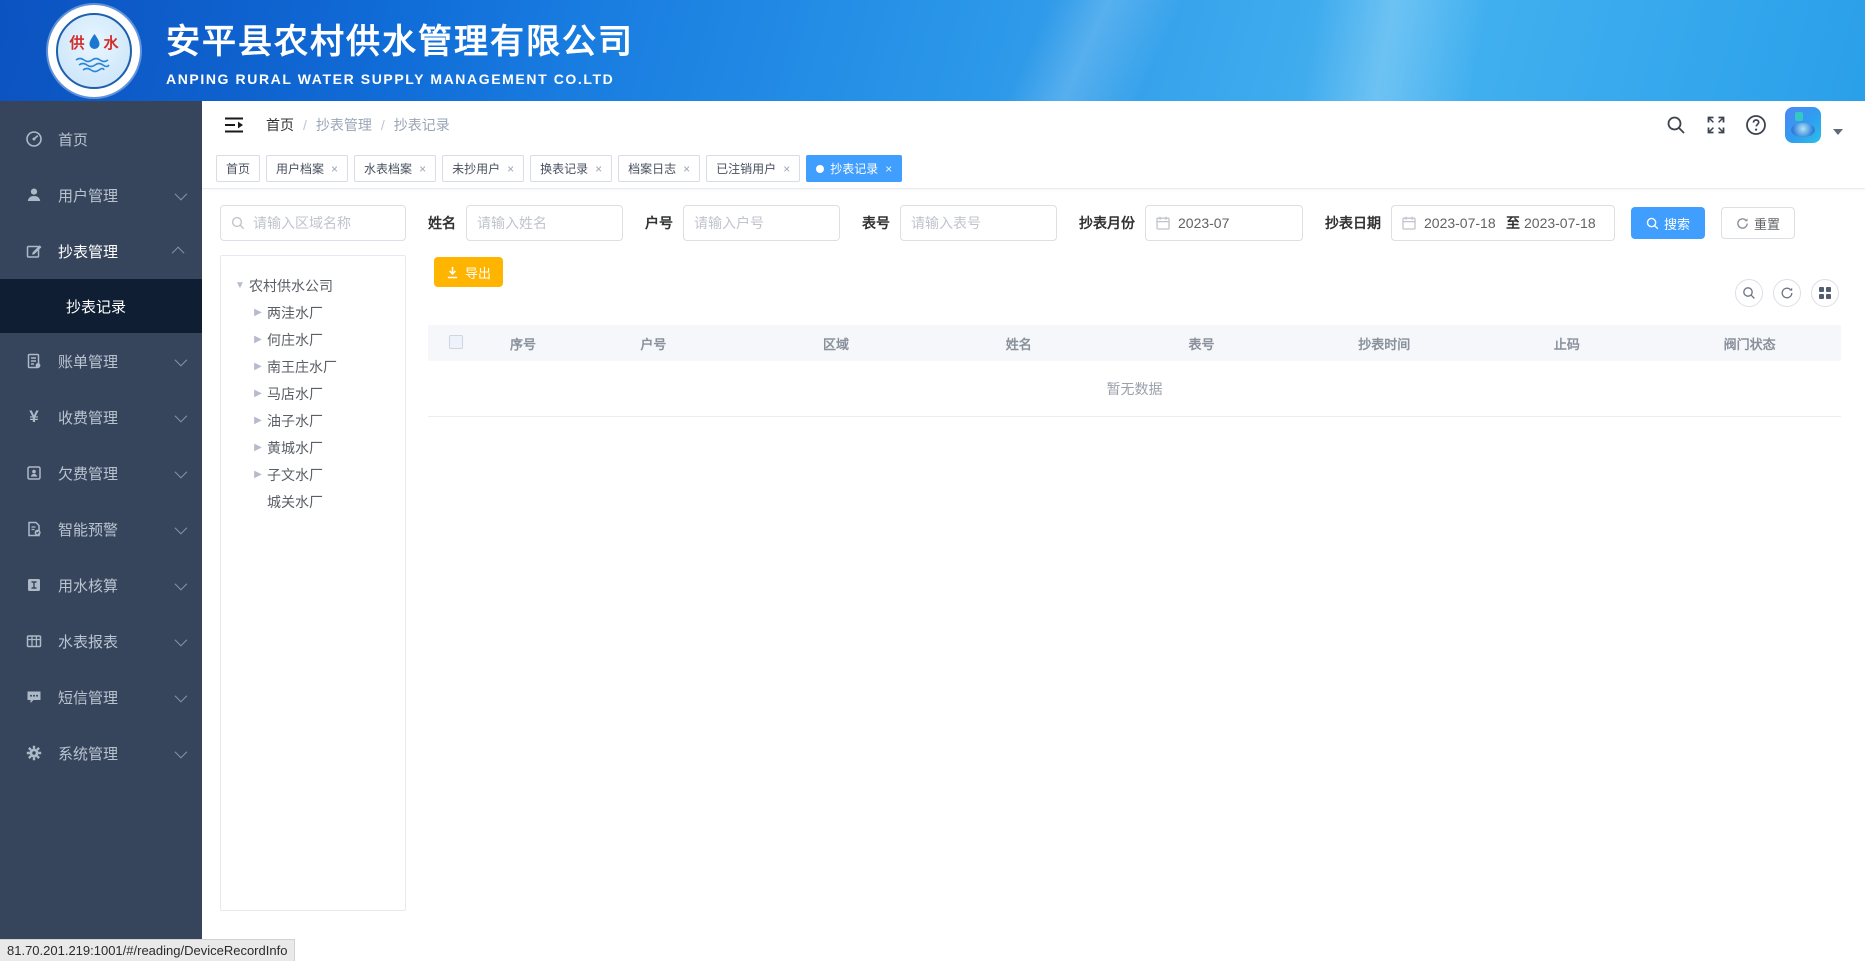  I want to click on yen-icon: ¥, so click(34, 416).